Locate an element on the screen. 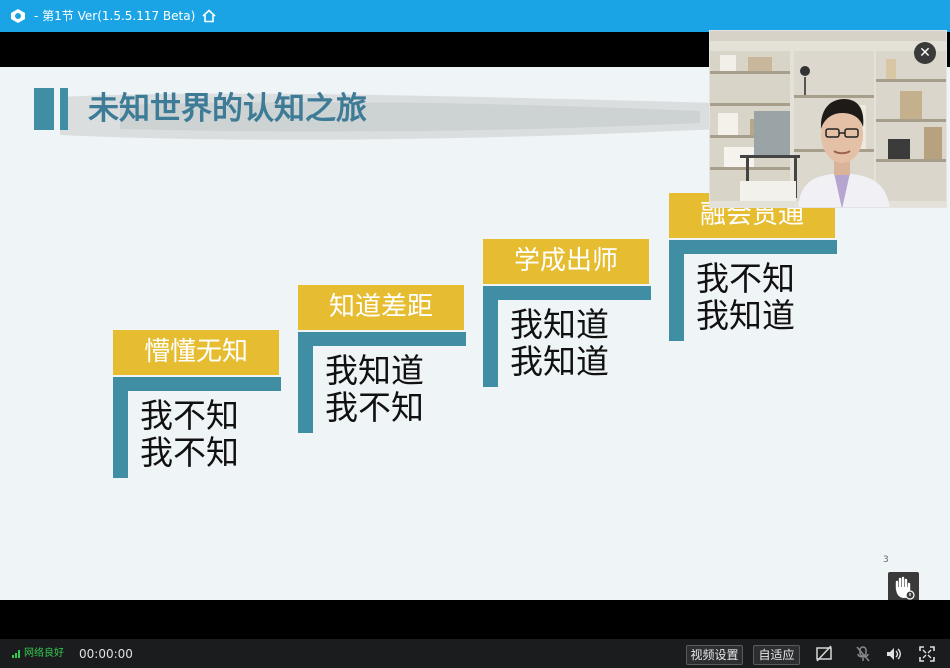  stage-label: 懵懂无知 is located at coordinates (196, 352).